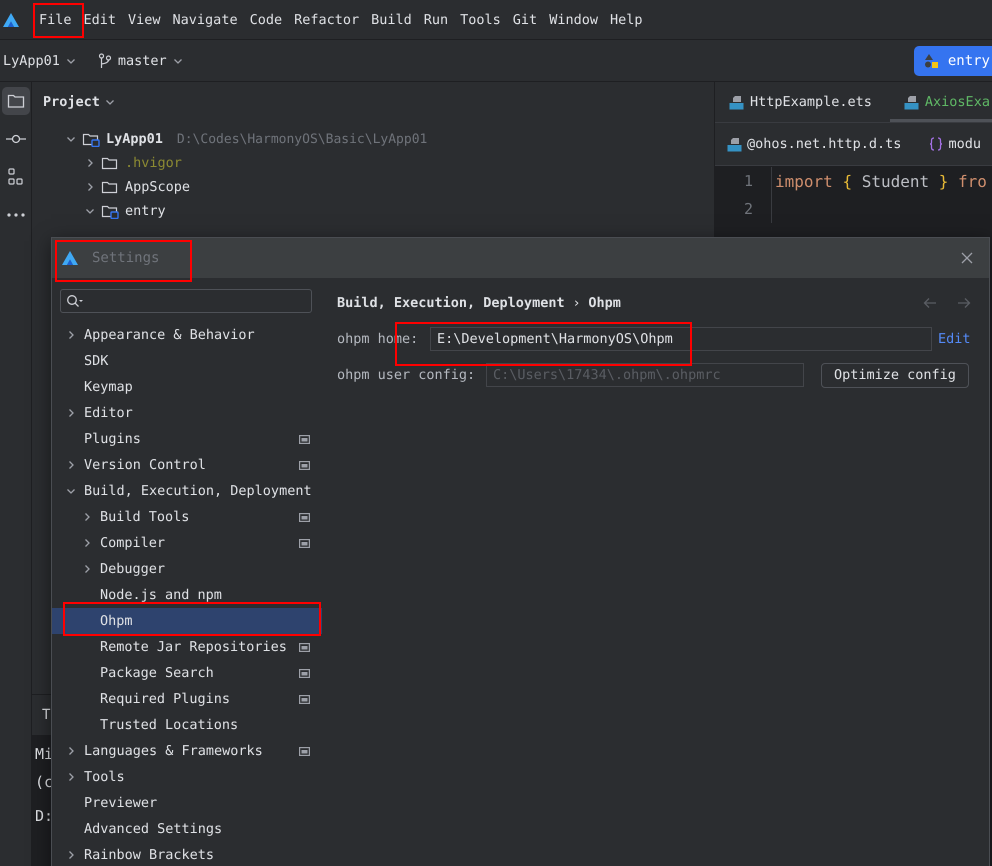 This screenshot has width=992, height=866. Describe the element at coordinates (187, 543) in the screenshot. I see `settings-tree-item: Compiler` at that location.